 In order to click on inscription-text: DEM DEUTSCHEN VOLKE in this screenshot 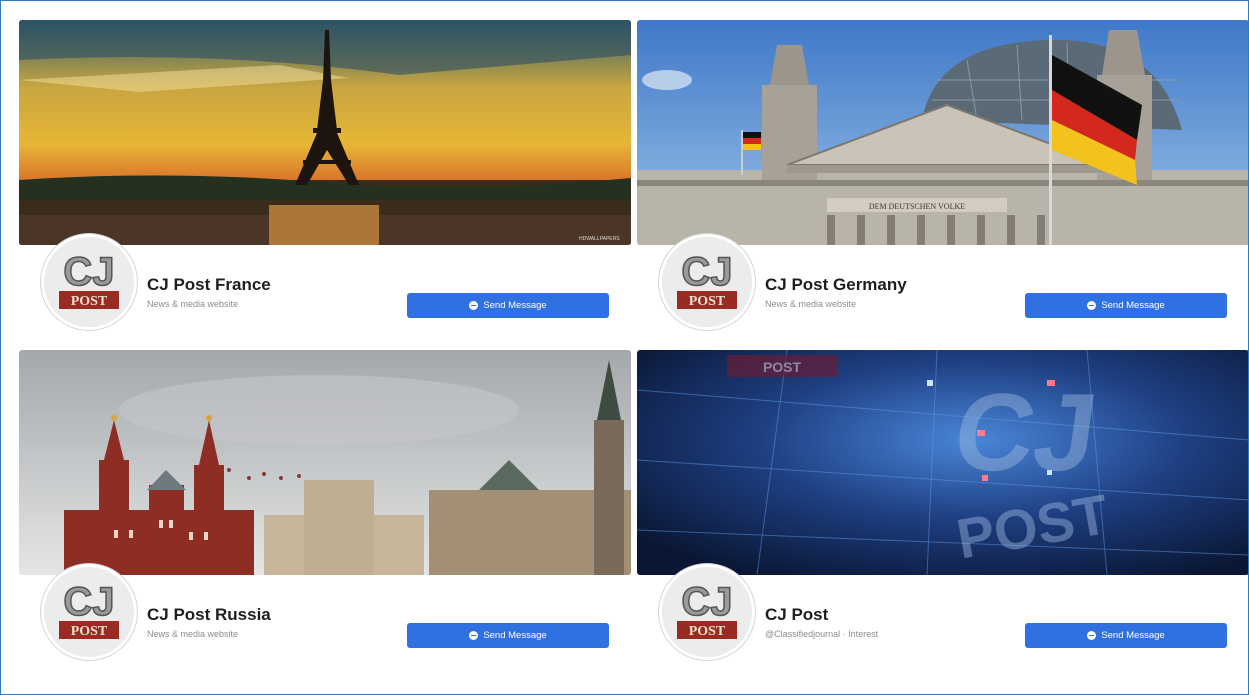, I will do `click(917, 206)`.